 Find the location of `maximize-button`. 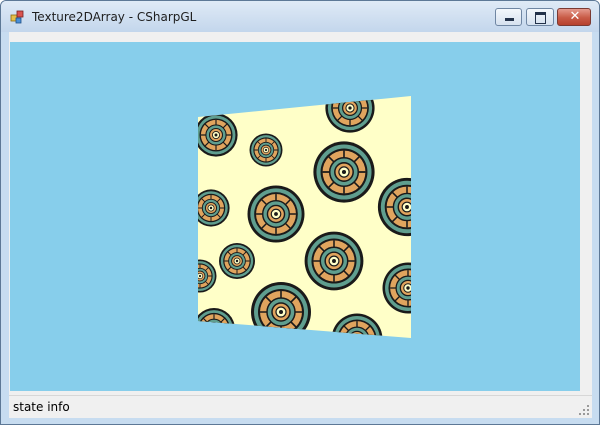

maximize-button is located at coordinates (540, 17).